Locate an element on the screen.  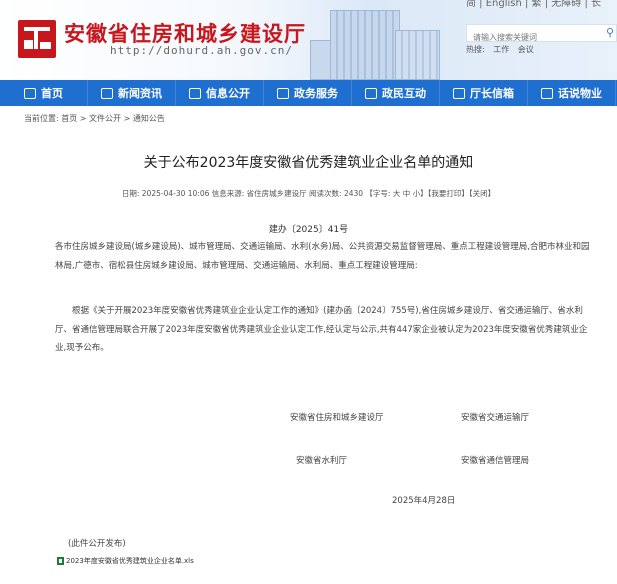
nav-label: 话说物业 is located at coordinates (580, 93).